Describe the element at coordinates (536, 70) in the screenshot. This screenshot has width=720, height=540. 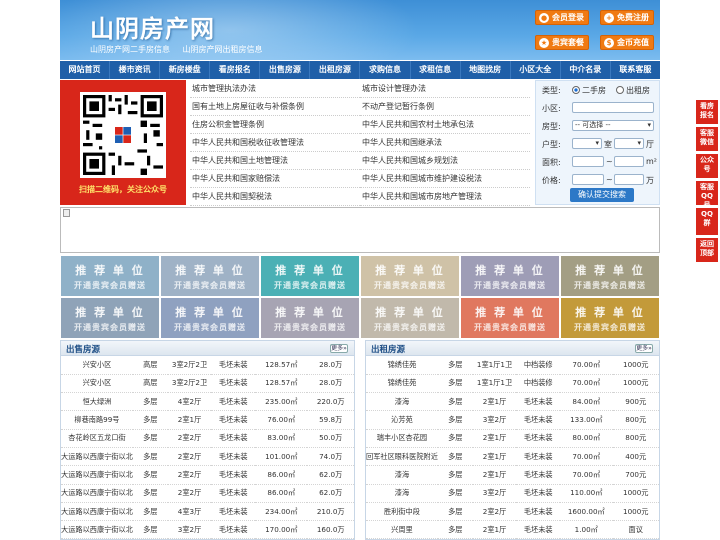
I see `nav-communities: 小区大全` at that location.